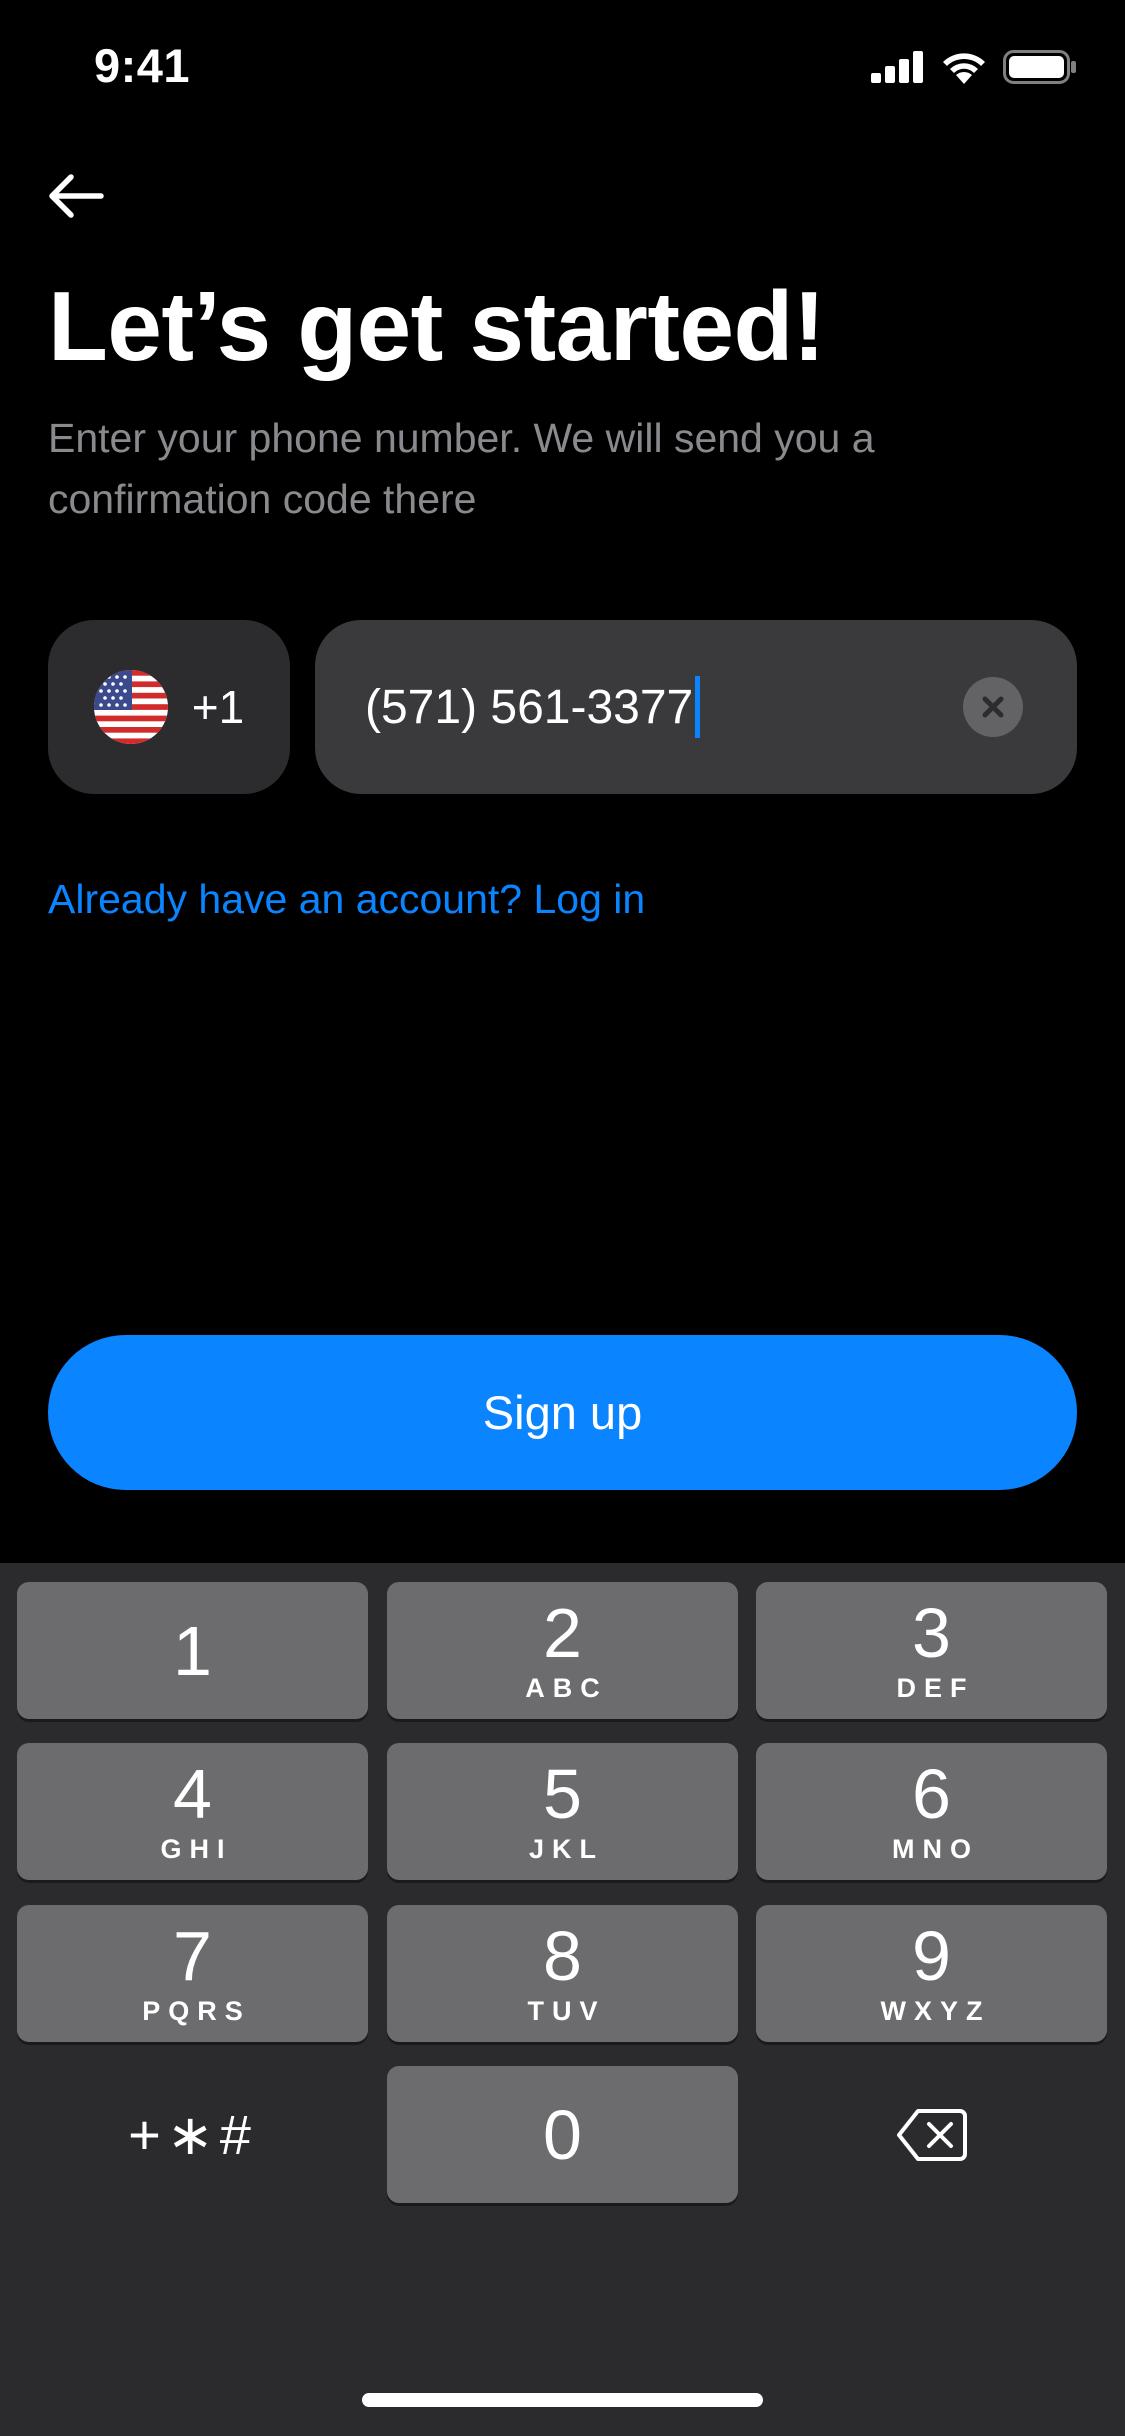 This screenshot has width=1125, height=2436. I want to click on key-letters: PQRS, so click(196, 2011).